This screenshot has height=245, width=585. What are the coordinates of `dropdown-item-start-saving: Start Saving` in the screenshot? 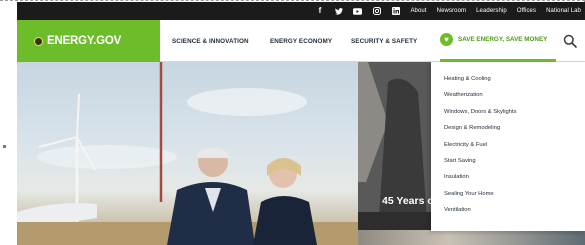 It's located at (508, 161).